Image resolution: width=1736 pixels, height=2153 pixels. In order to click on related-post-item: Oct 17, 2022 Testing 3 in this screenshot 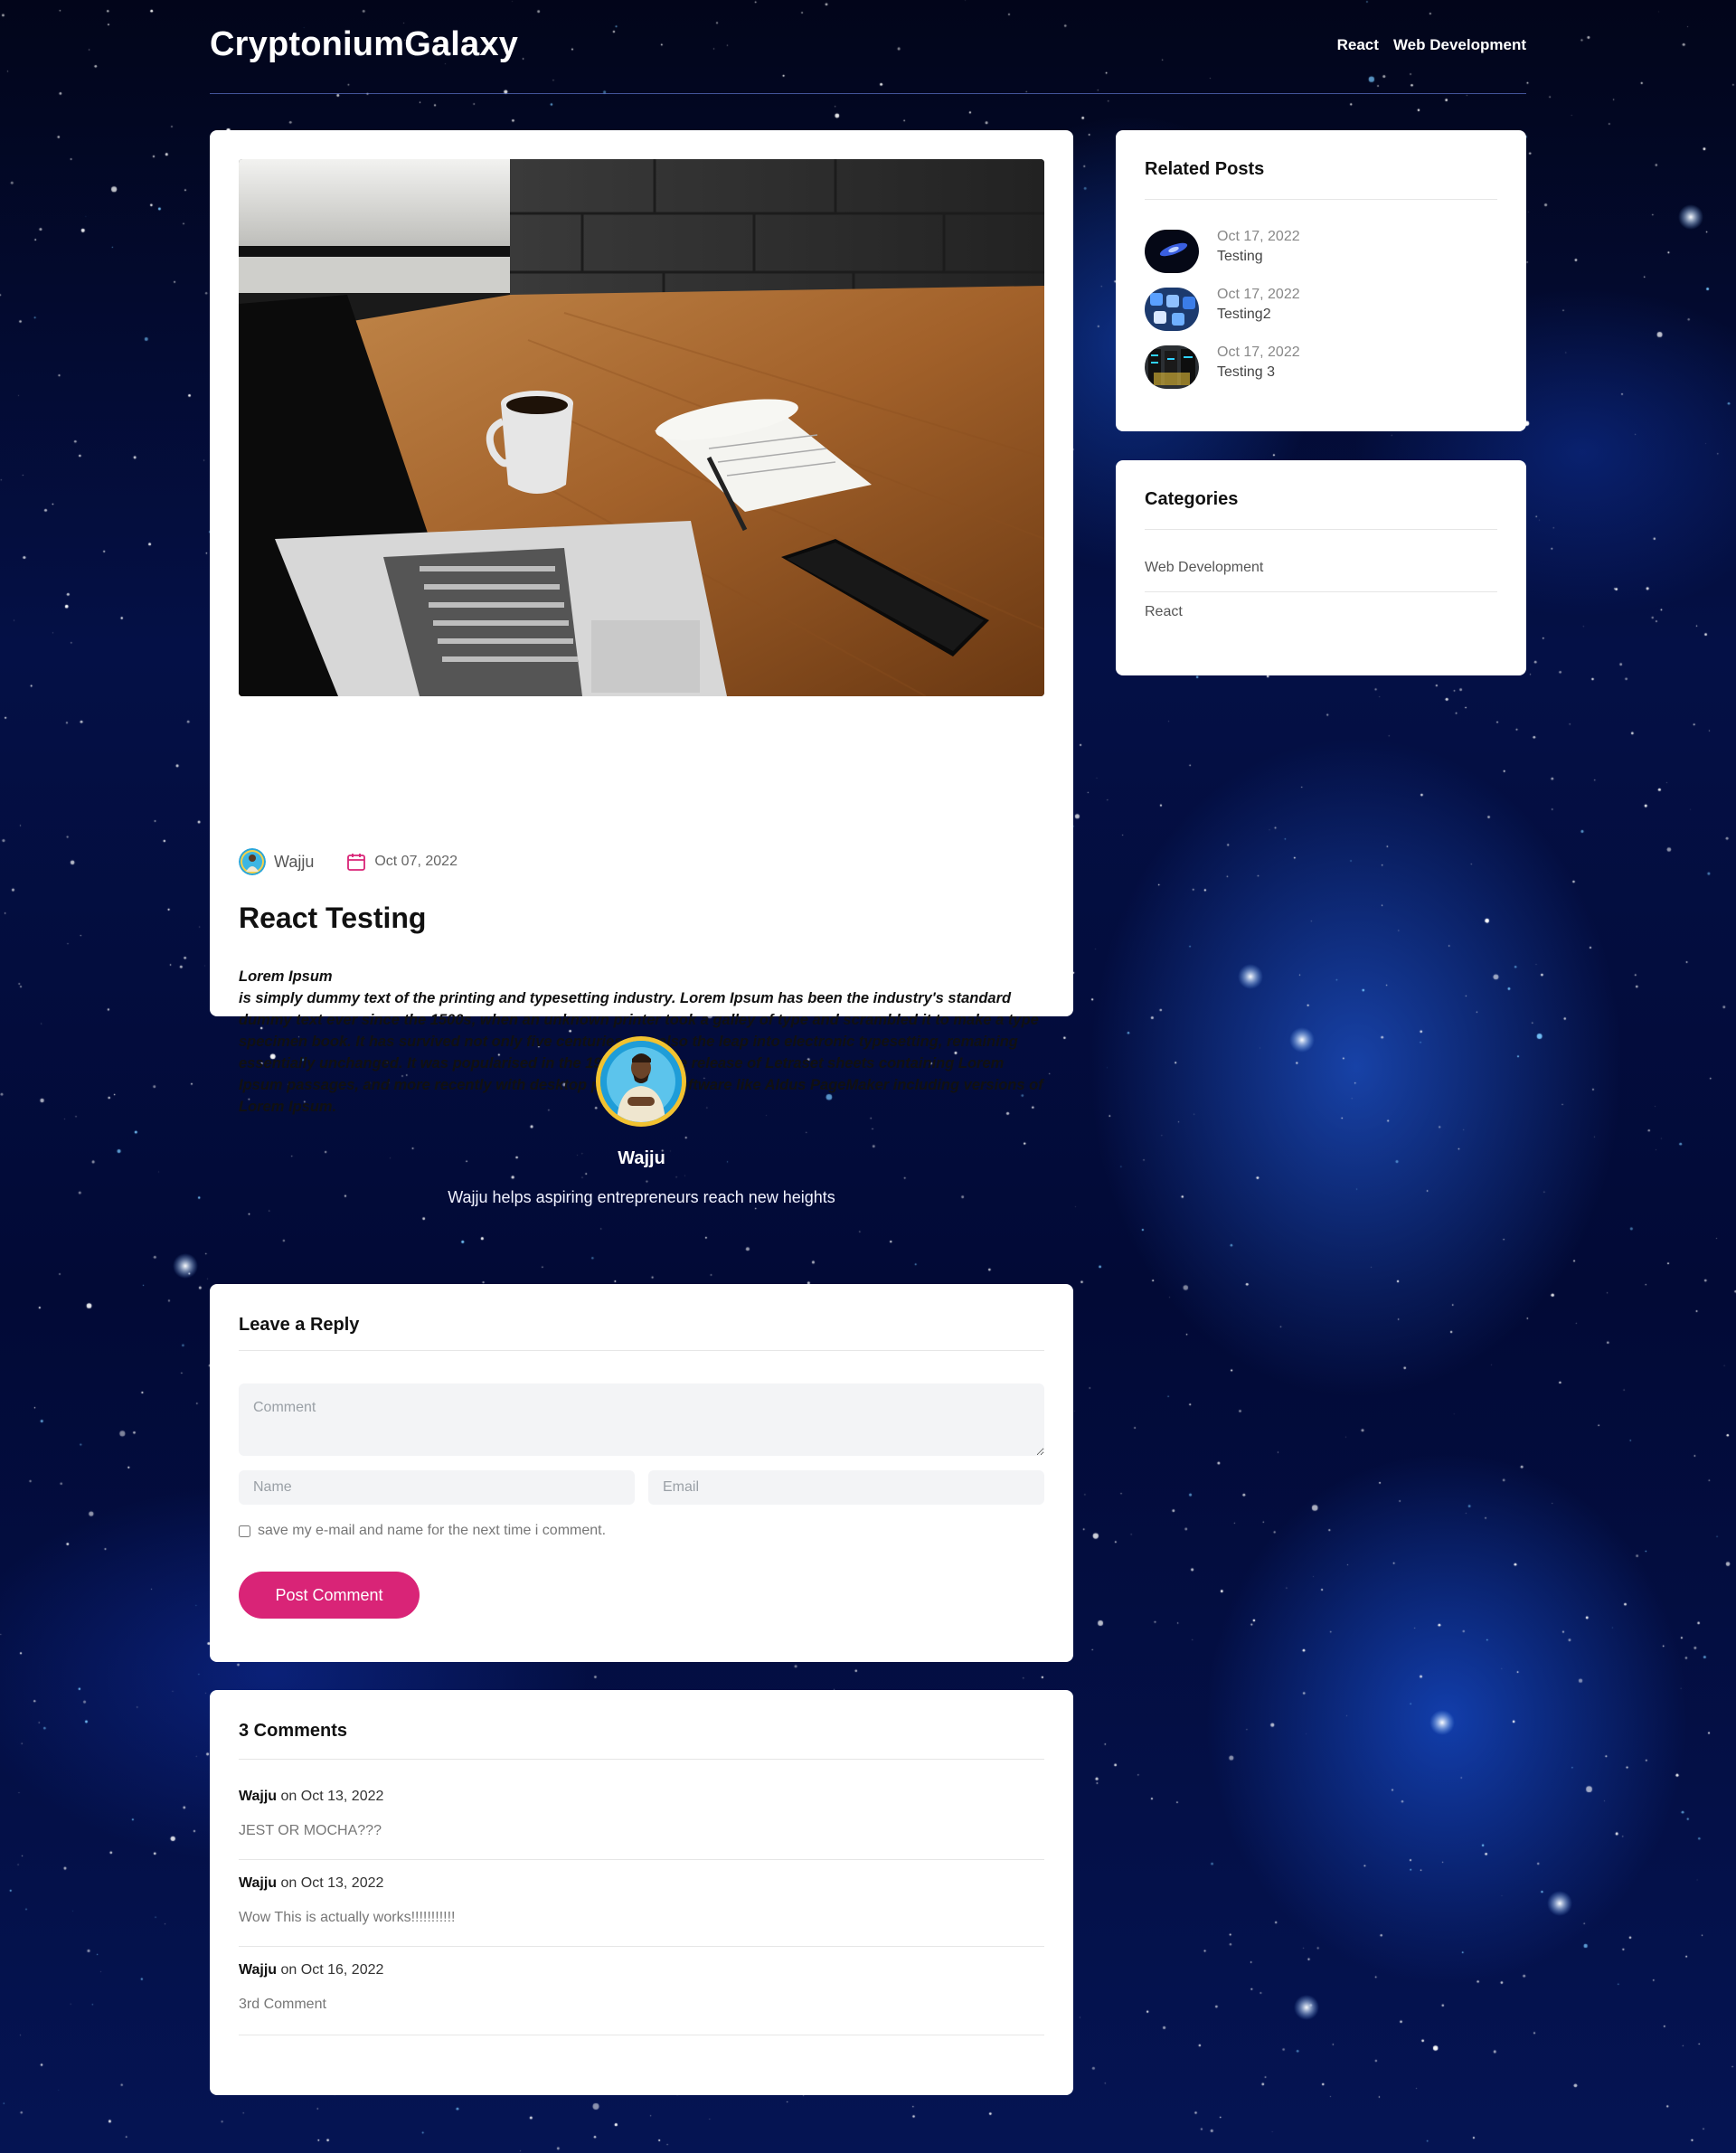, I will do `click(1223, 366)`.